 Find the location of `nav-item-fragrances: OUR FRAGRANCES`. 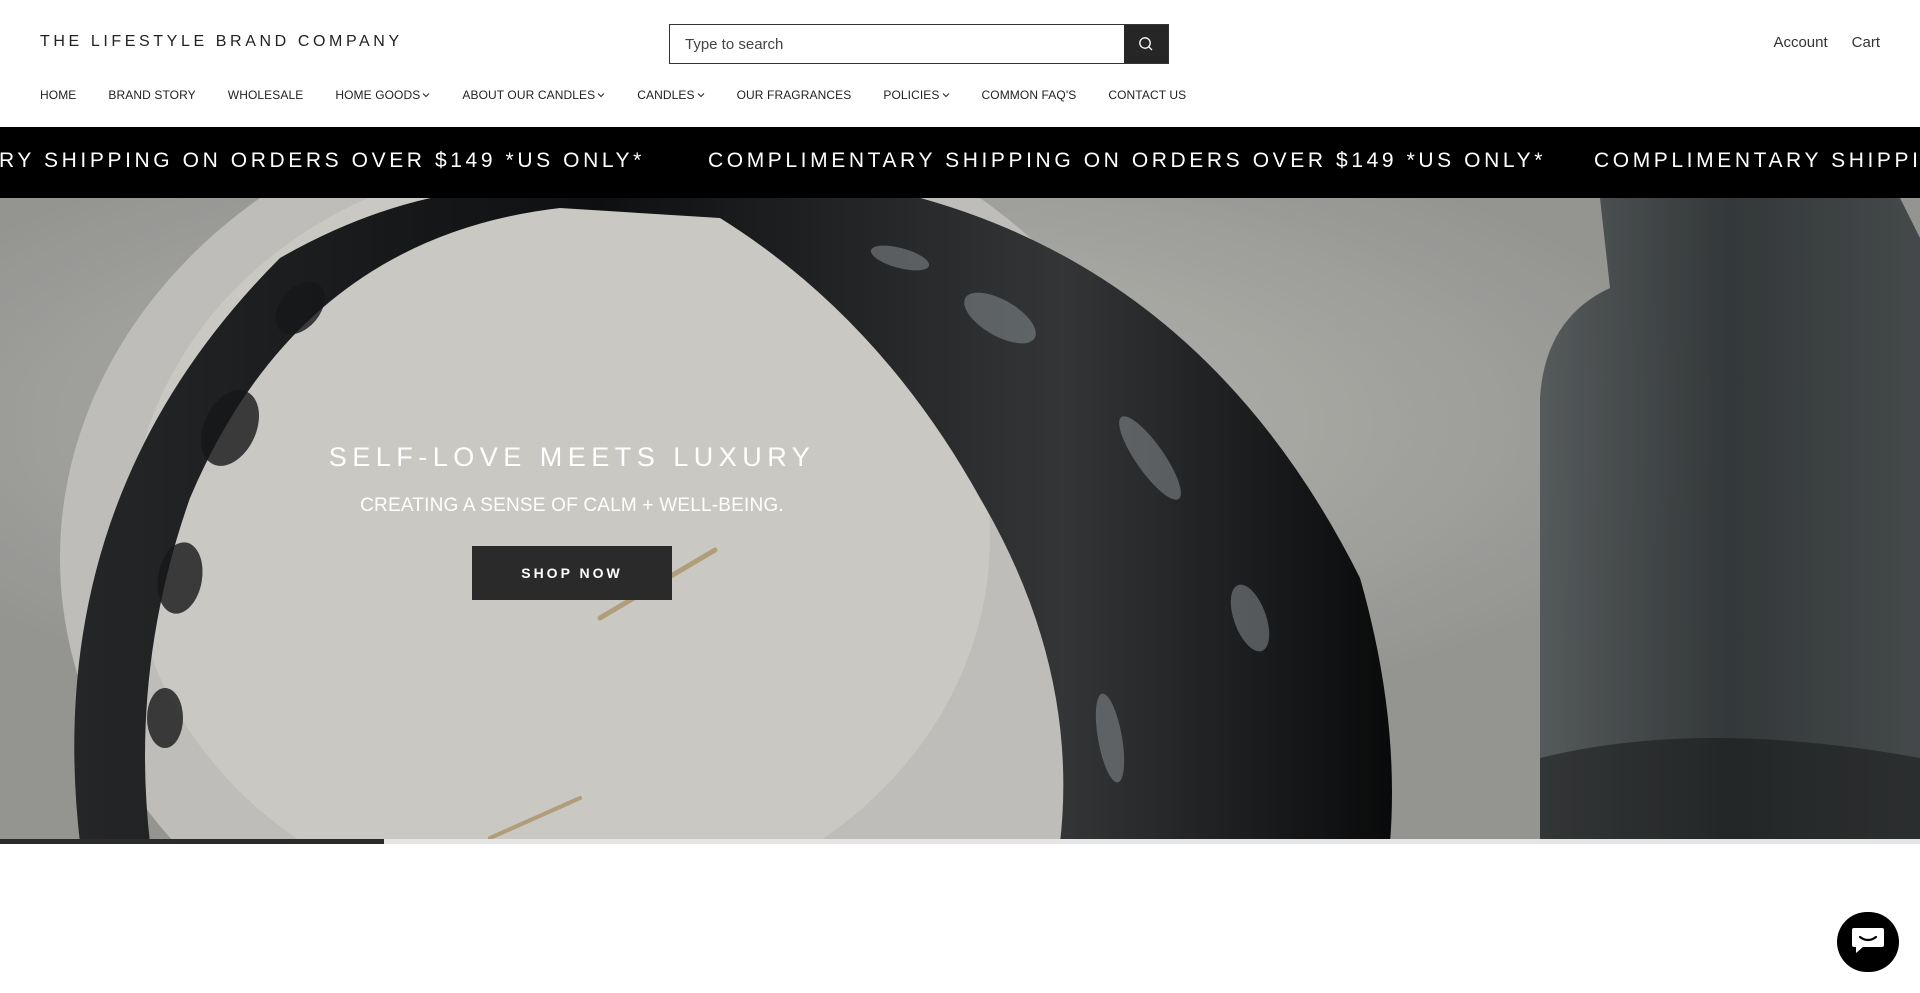

nav-item-fragrances: OUR FRAGRANCES is located at coordinates (794, 95).